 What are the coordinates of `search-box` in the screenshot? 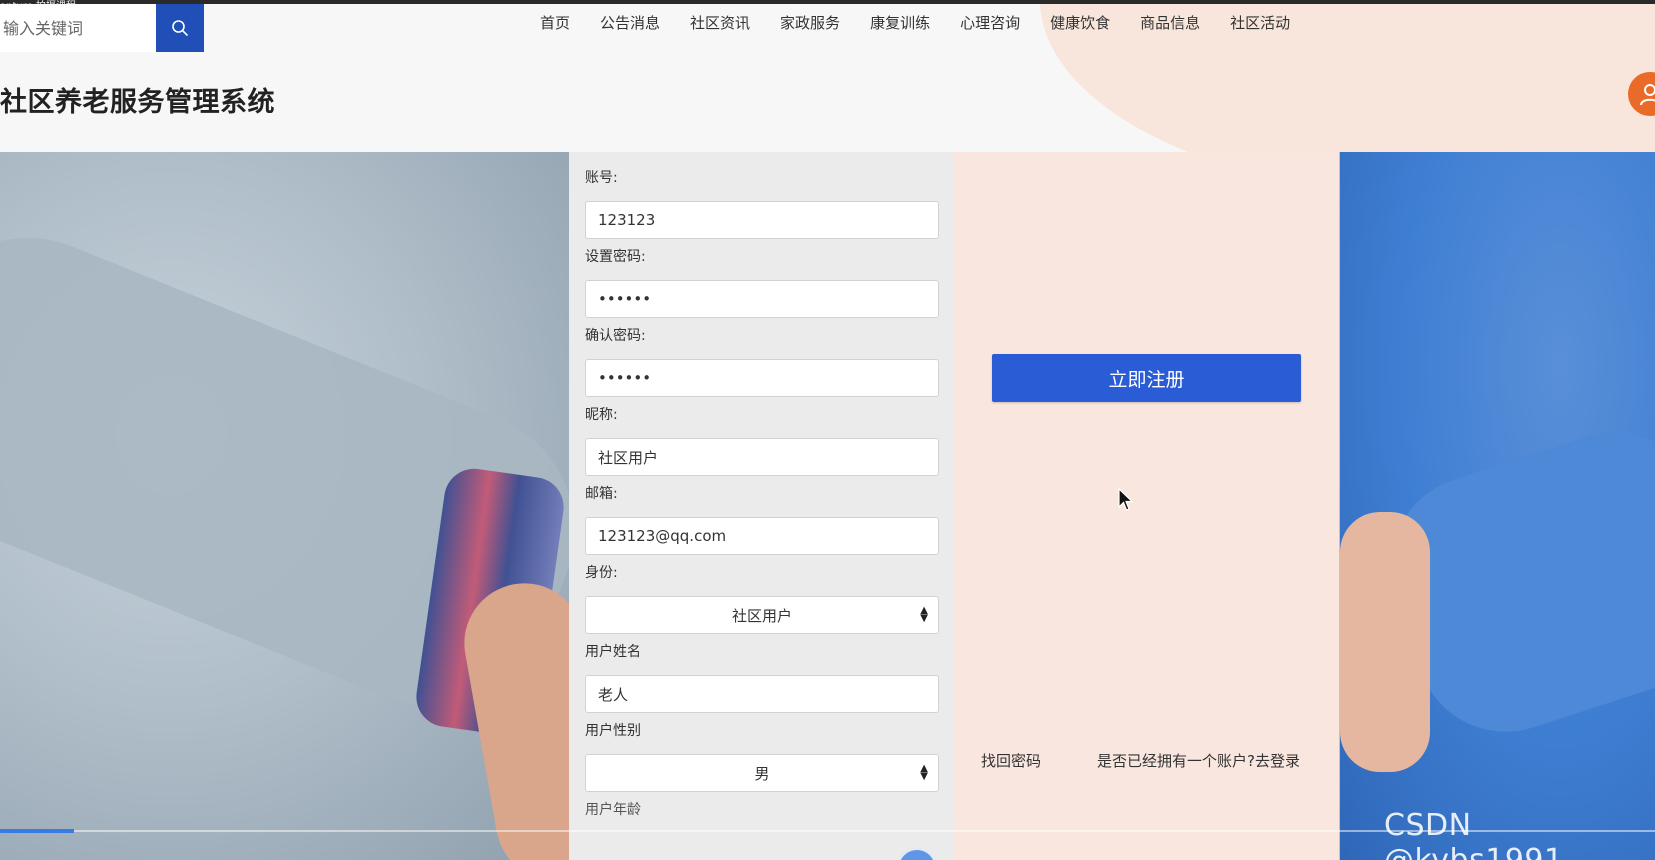 It's located at (102, 28).